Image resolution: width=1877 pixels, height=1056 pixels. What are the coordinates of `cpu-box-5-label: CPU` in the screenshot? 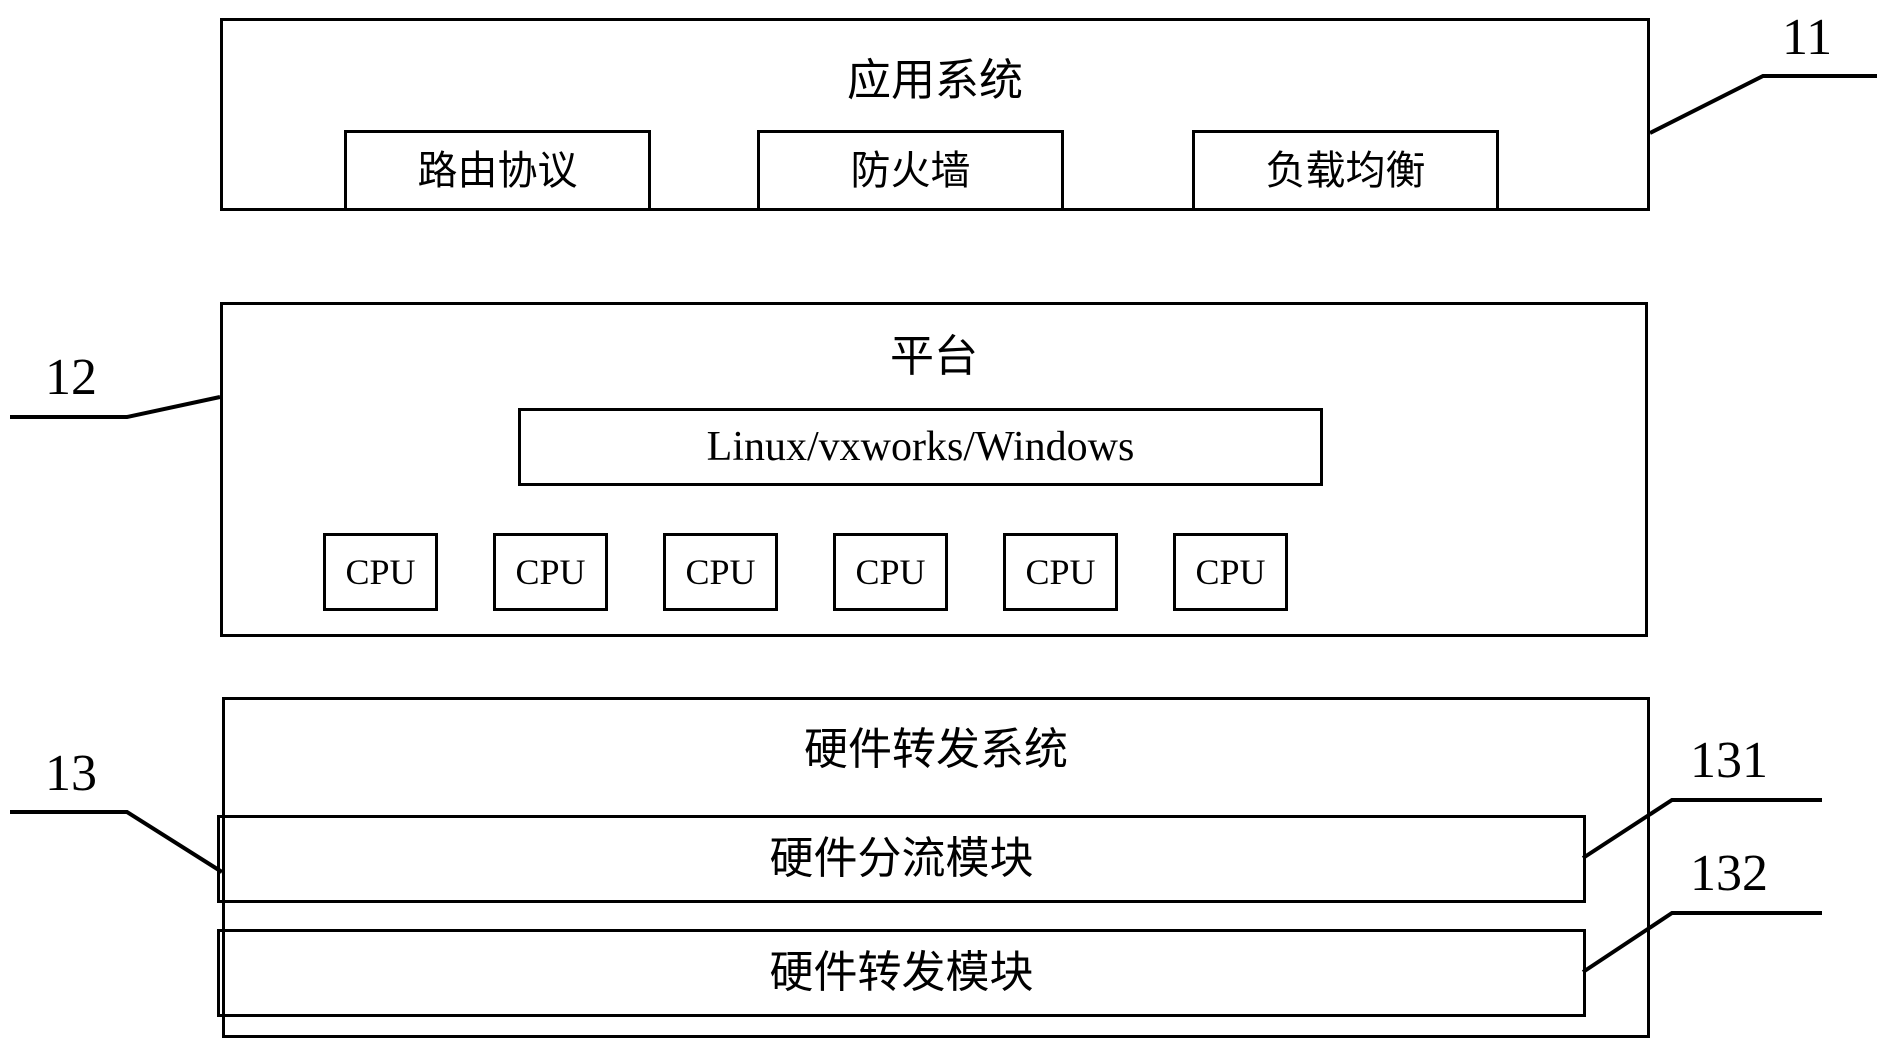 It's located at (1060, 572).